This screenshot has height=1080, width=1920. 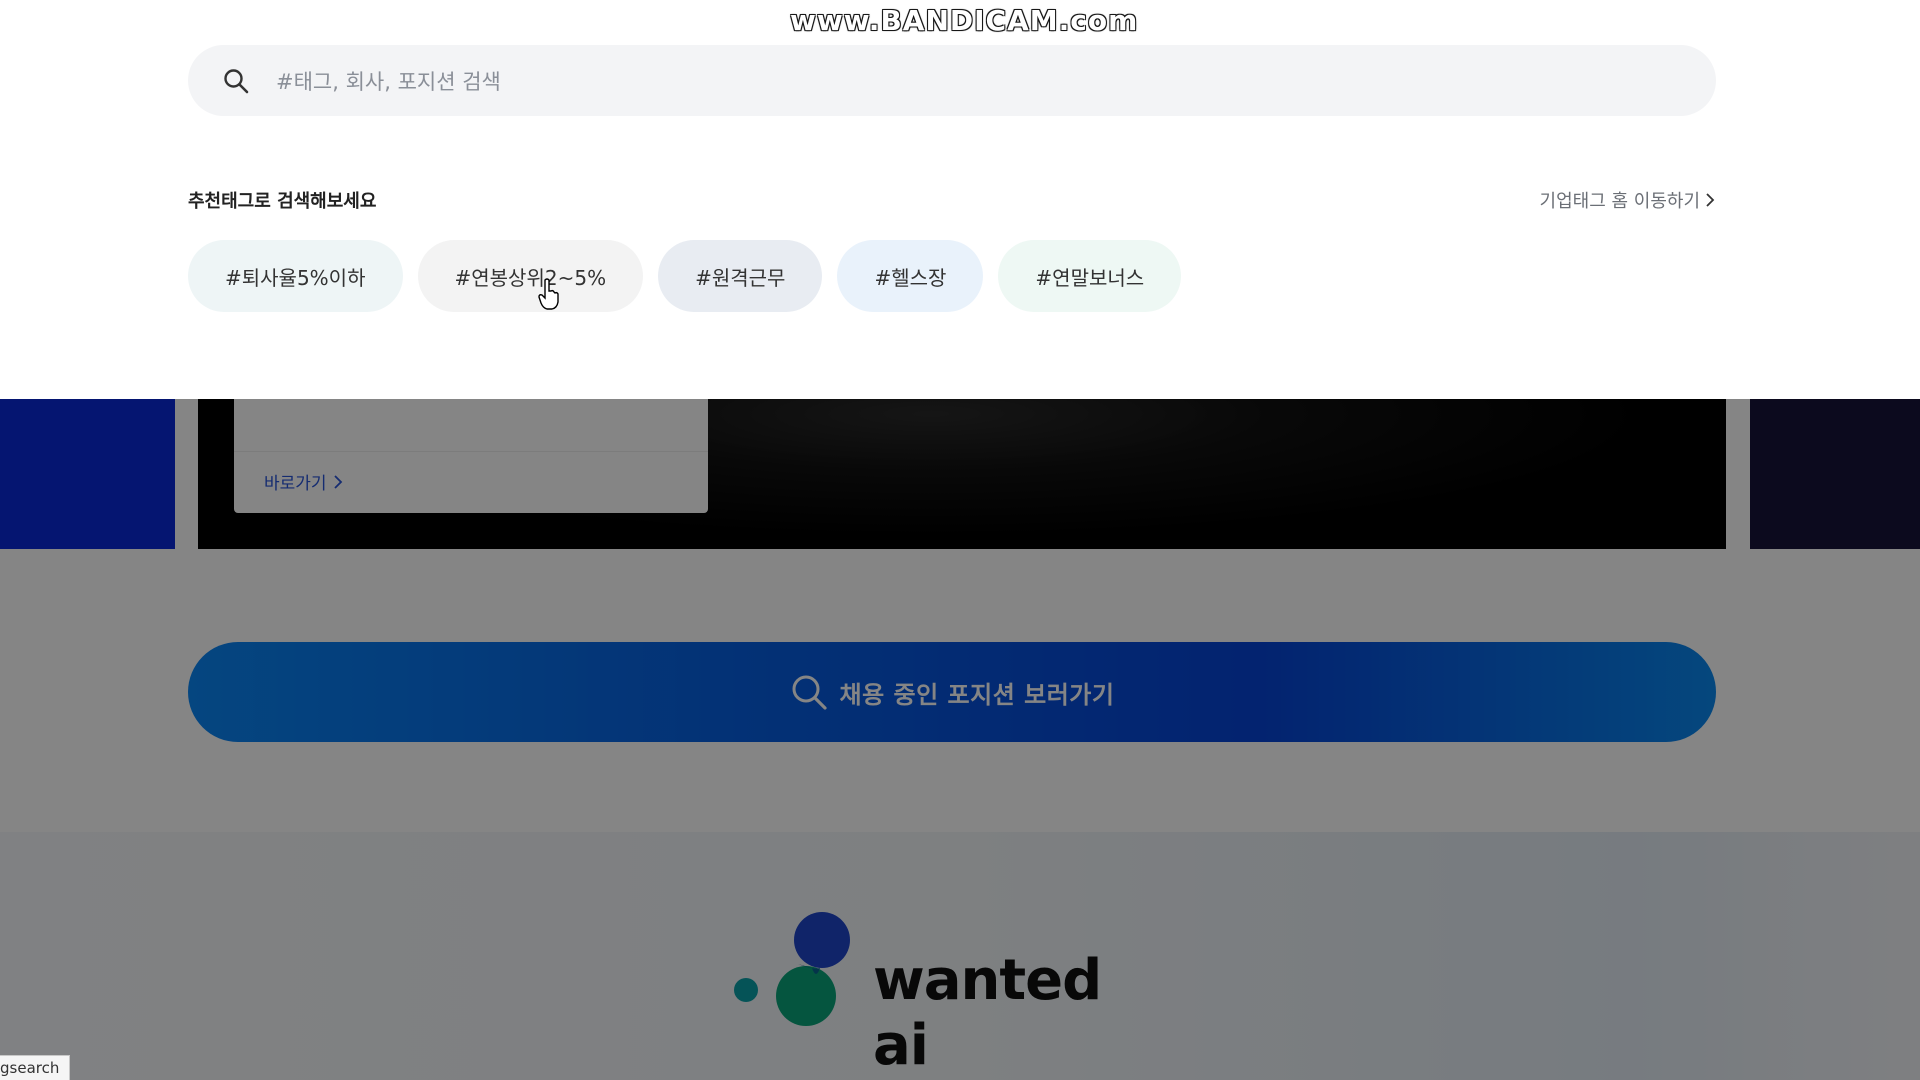 I want to click on company-tag-home-label: 기업태그 홈 이동하기, so click(x=1619, y=201).